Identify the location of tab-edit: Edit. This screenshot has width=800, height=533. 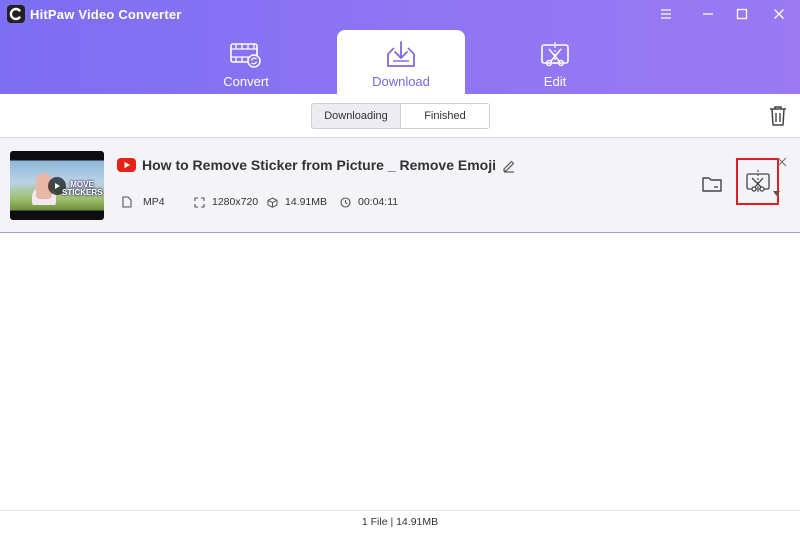
(555, 62).